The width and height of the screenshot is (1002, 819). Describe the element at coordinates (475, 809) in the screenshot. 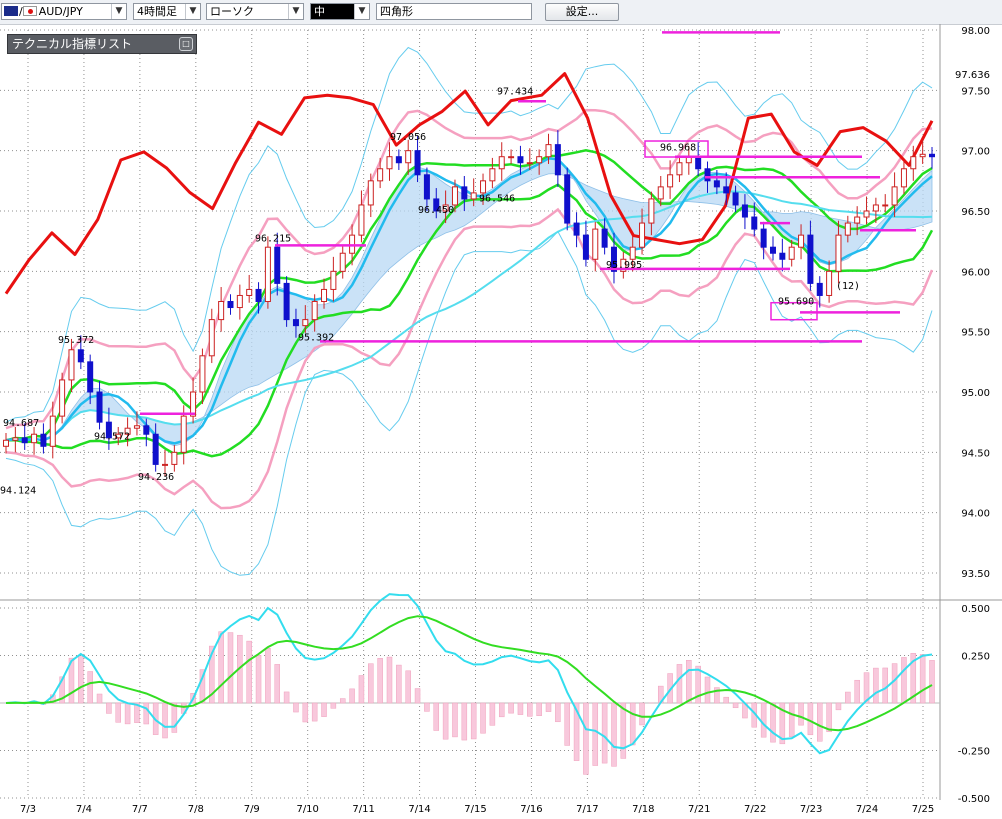

I see `x-tick-label: 7/15` at that location.